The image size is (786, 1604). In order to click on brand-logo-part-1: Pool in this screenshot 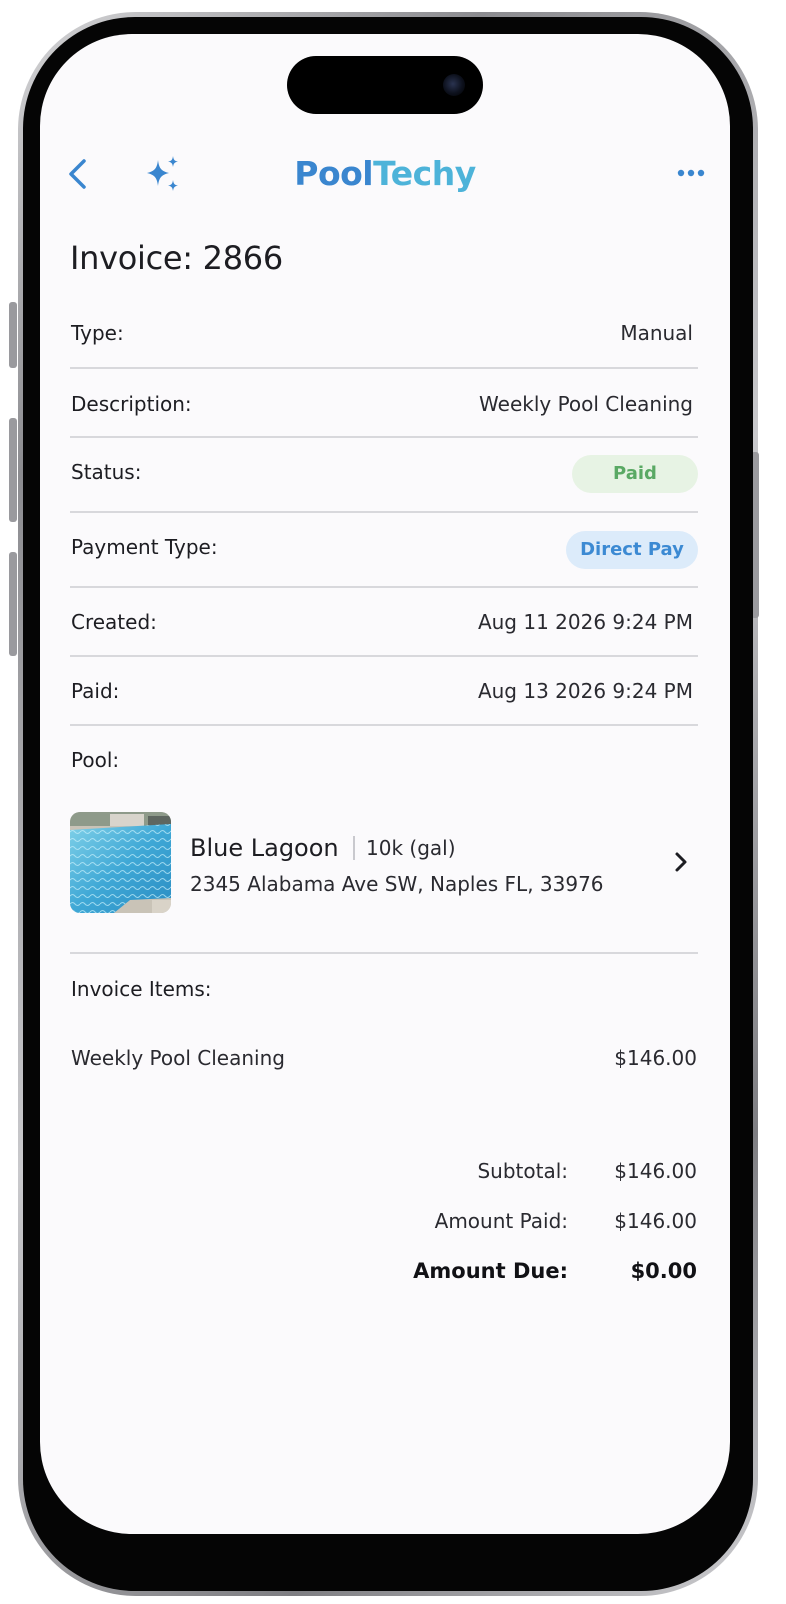, I will do `click(334, 173)`.